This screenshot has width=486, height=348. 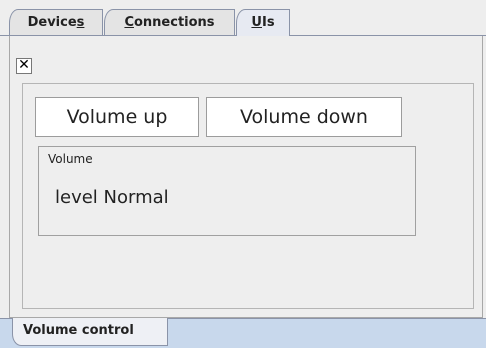 I want to click on tab-label: Is, so click(x=268, y=22).